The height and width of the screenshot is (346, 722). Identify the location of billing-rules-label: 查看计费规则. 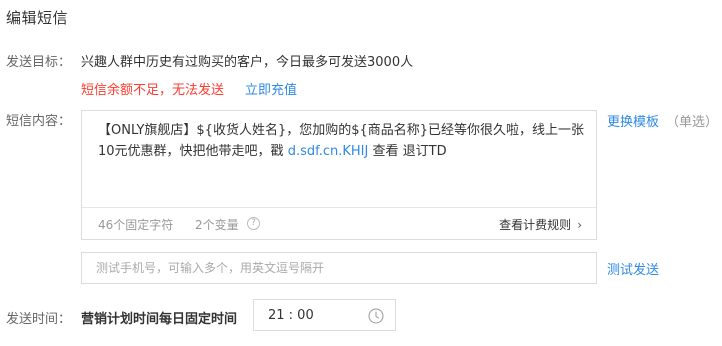
(535, 225).